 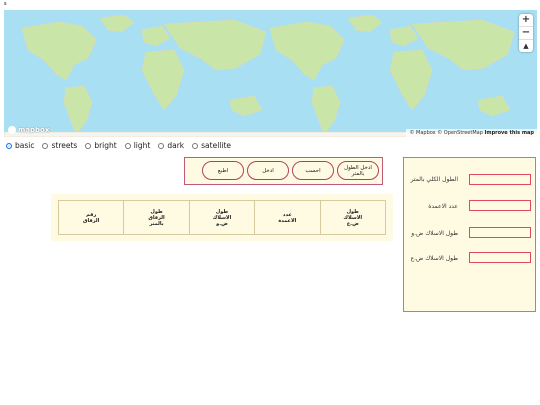 I want to click on corner-mark: s, so click(x=5, y=4).